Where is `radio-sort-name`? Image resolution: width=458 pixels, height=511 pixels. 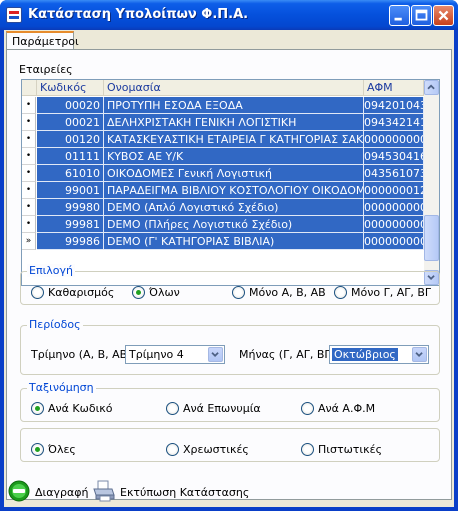 radio-sort-name is located at coordinates (172, 408).